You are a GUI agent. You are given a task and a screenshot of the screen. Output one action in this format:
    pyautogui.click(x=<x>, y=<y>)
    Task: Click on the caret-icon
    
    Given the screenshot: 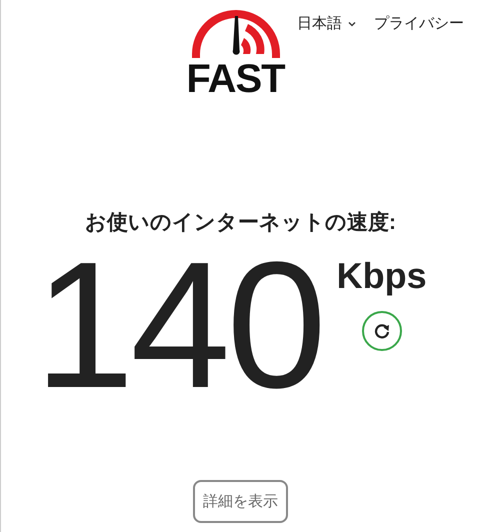 What is the action you would take?
    pyautogui.click(x=352, y=23)
    